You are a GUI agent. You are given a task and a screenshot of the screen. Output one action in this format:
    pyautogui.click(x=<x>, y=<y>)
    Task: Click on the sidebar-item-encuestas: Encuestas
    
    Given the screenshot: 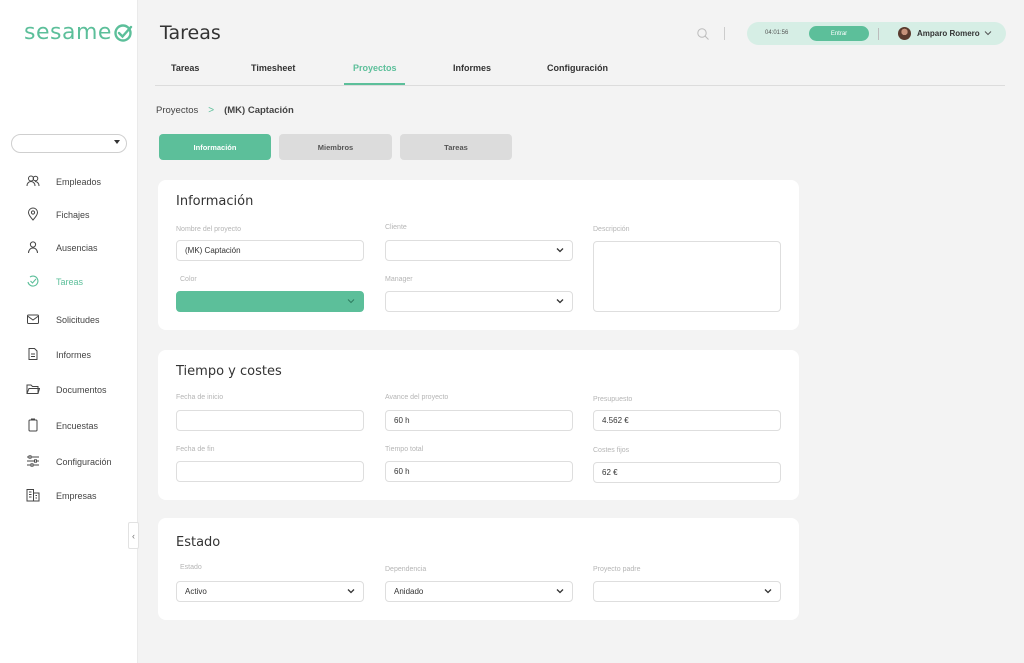 What is the action you would take?
    pyautogui.click(x=68, y=426)
    